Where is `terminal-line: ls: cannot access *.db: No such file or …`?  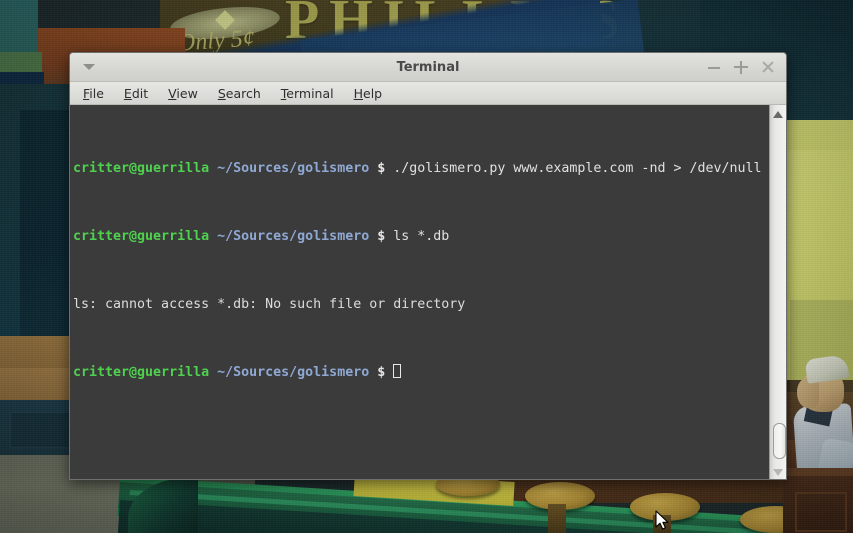
terminal-line: ls: cannot access *.db: No such file or … is located at coordinates (421, 304).